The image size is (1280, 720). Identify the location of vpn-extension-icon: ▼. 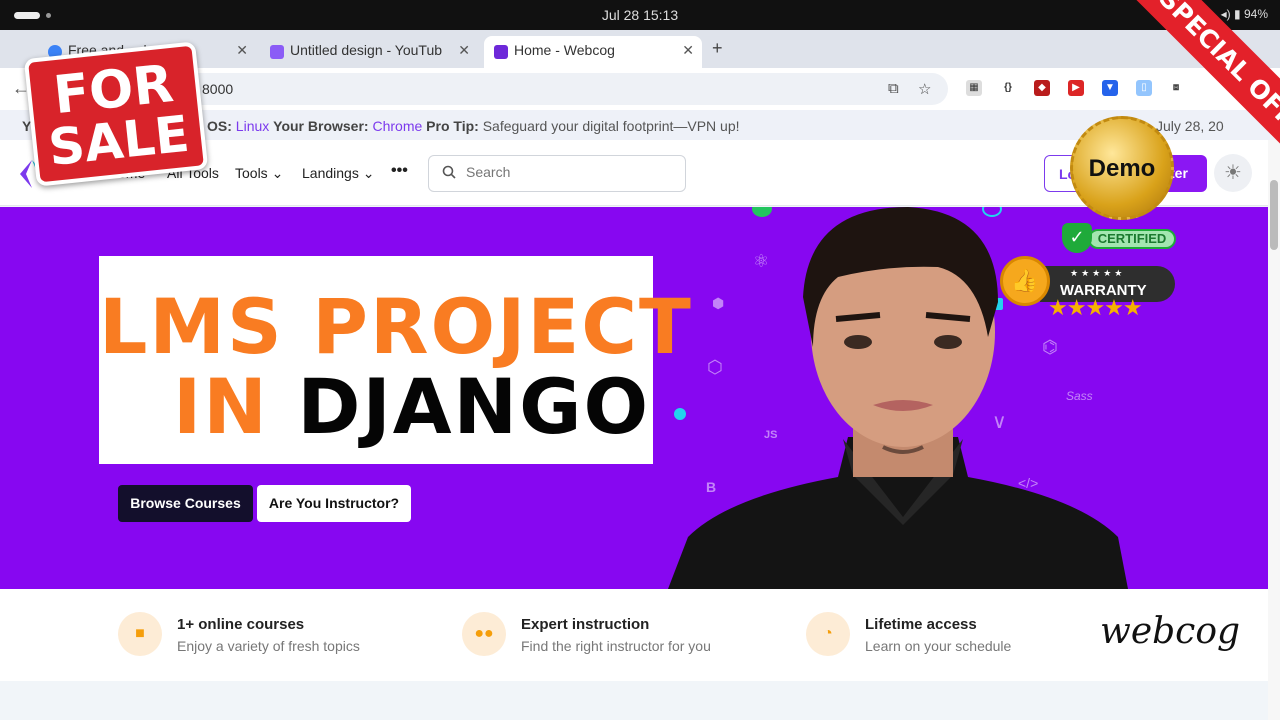
(1110, 88).